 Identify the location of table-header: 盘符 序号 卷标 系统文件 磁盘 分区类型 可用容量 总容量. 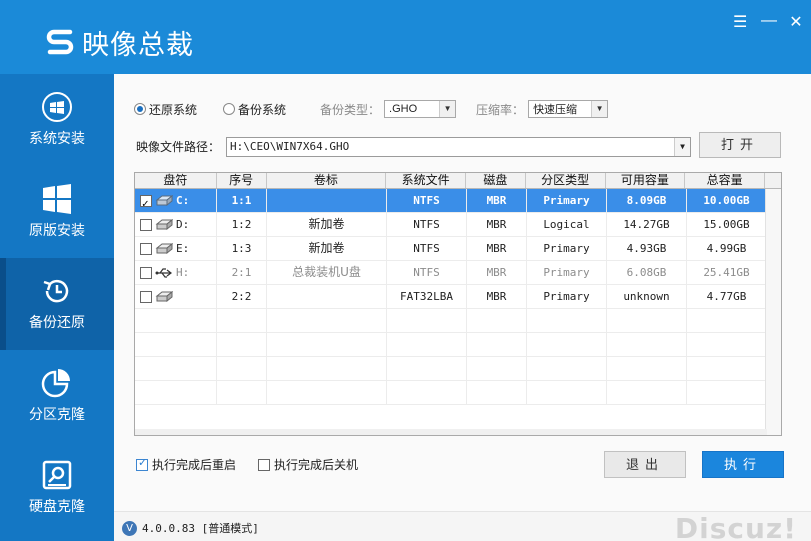
(458, 181).